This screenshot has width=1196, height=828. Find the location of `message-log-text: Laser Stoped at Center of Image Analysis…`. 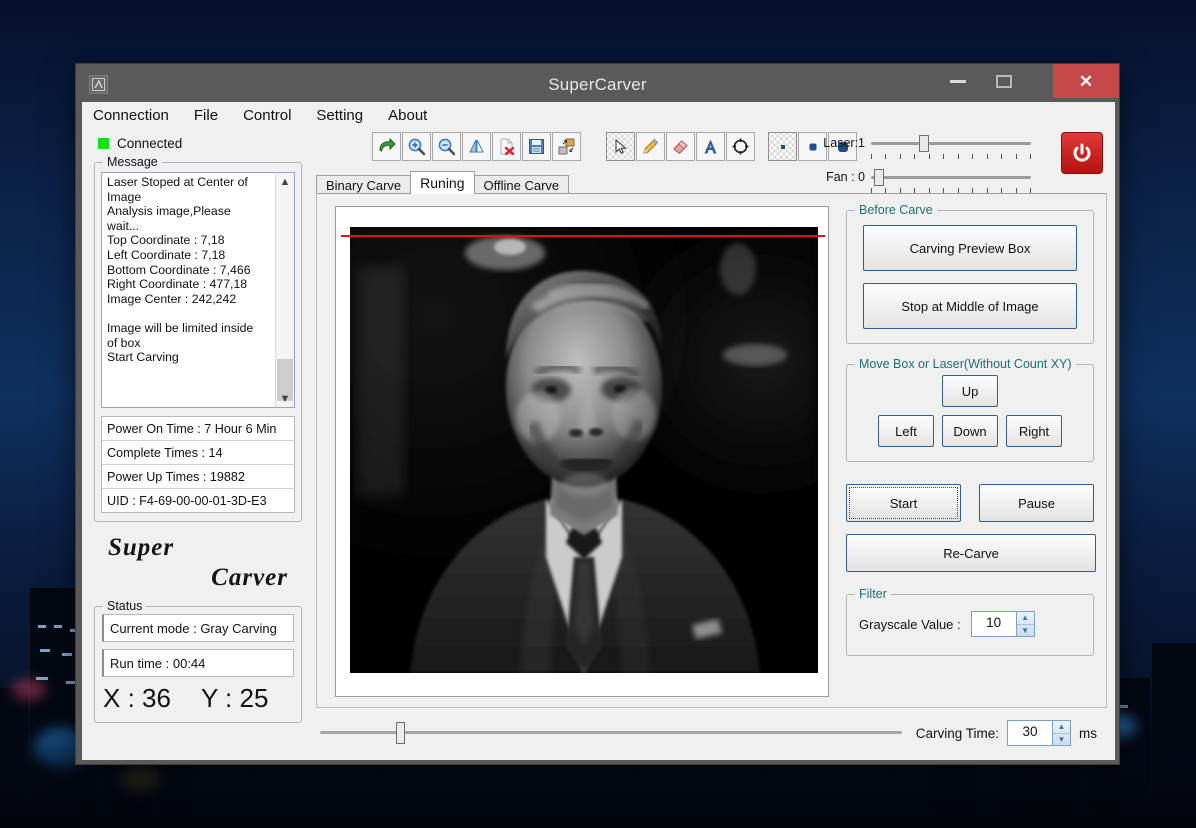

message-log-text: Laser Stoped at Center of Image Analysis… is located at coordinates (180, 270).